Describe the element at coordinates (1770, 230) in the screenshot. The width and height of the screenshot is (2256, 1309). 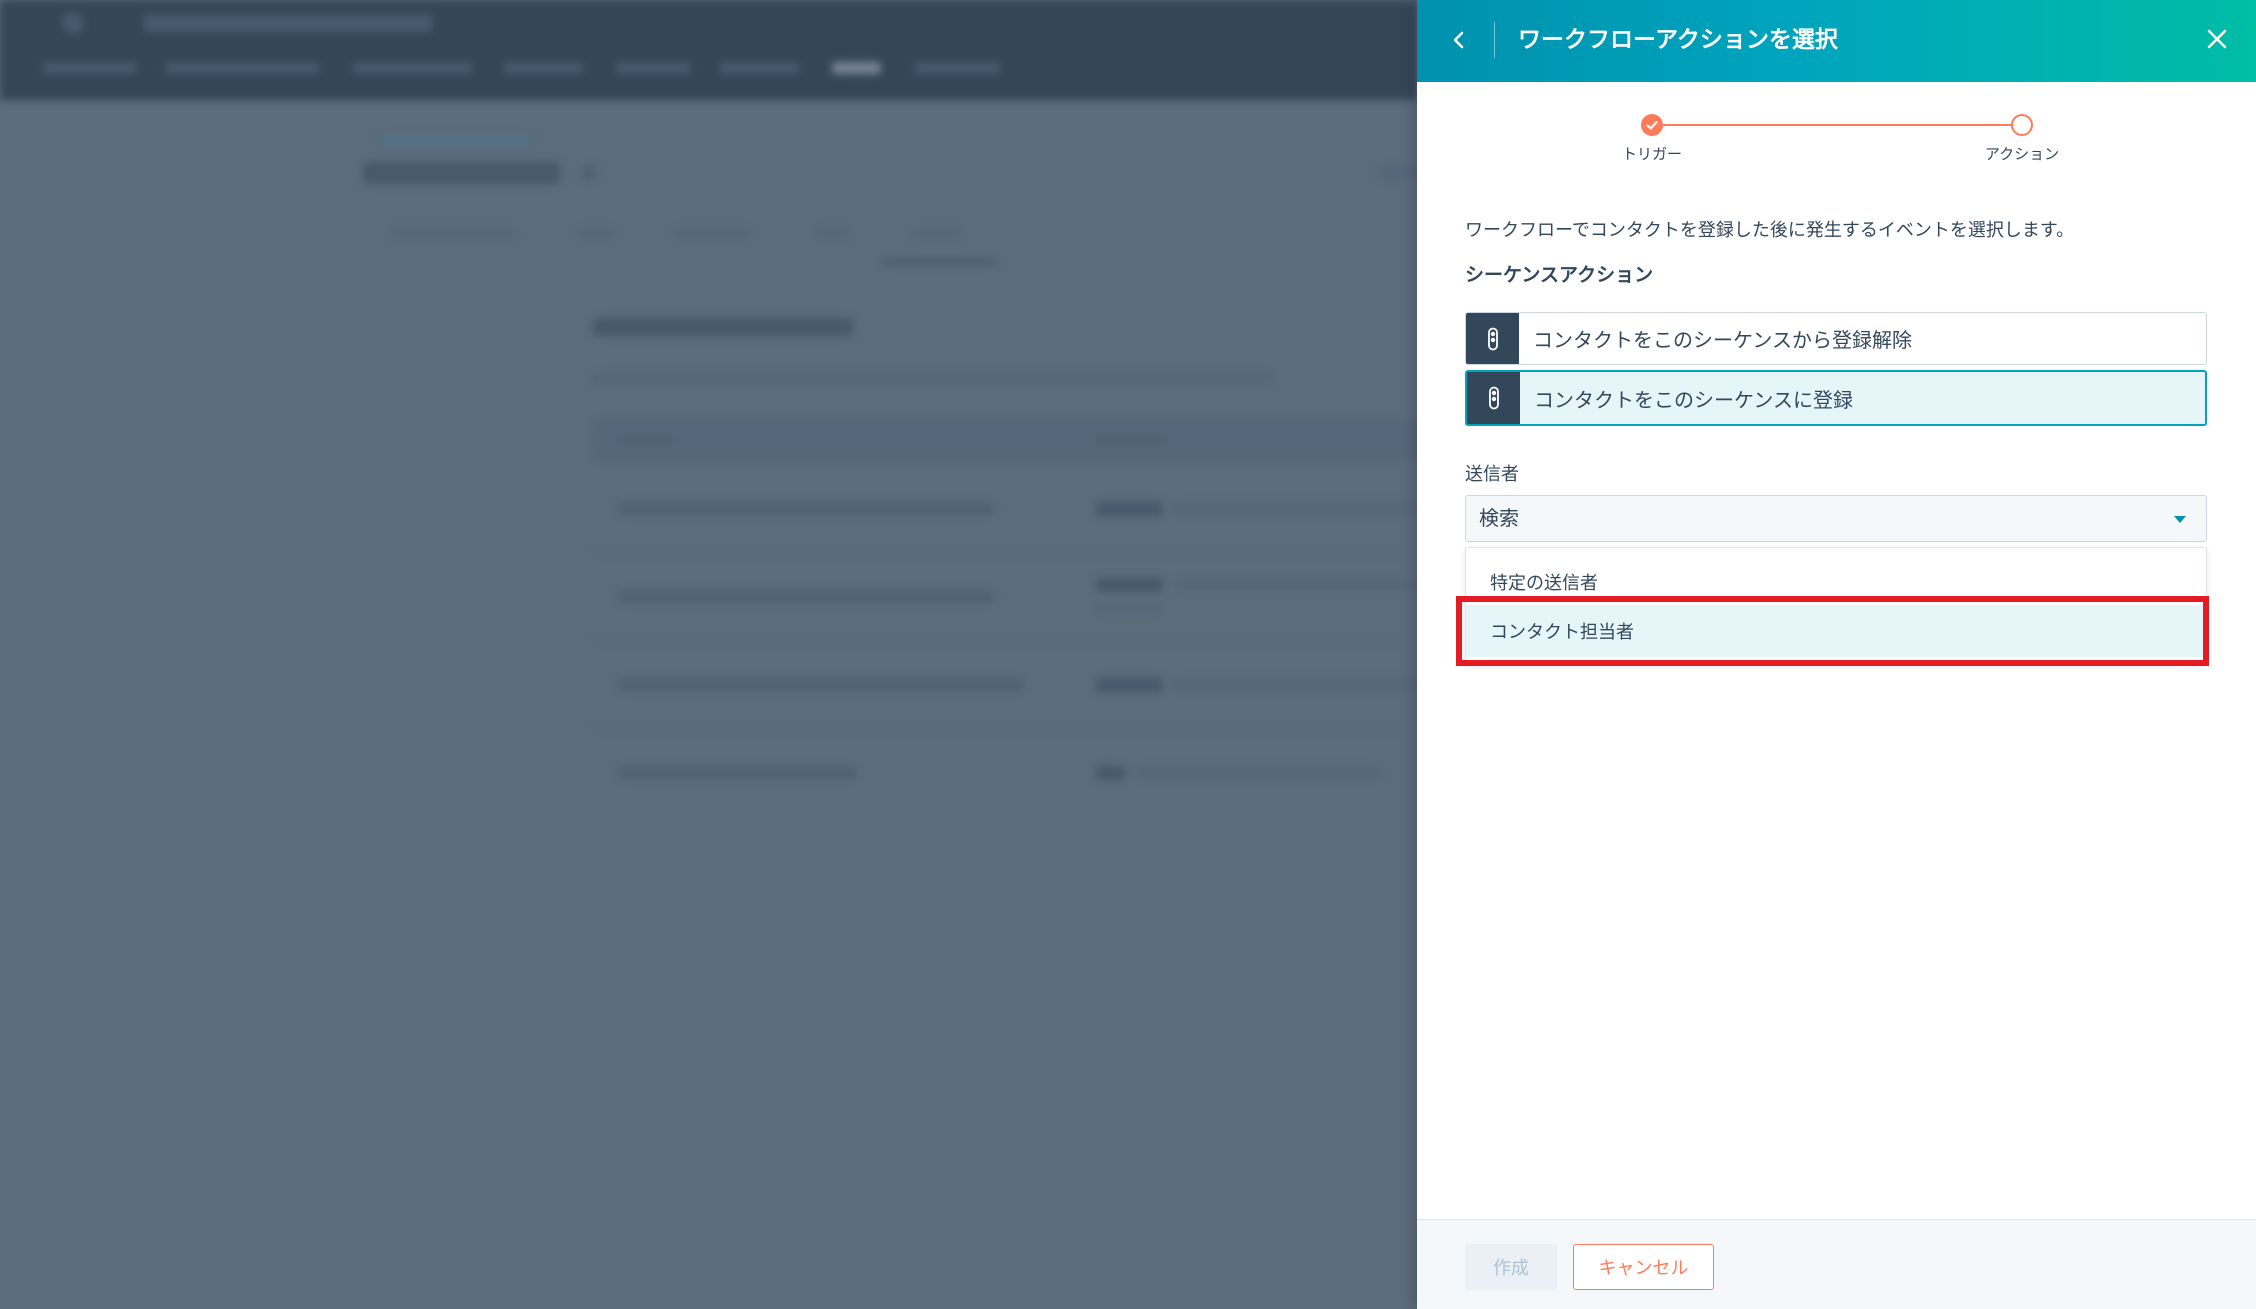
I see `panel-description: ワークフローでコンタクトを登録した後に発生するイベントを選択します。` at that location.